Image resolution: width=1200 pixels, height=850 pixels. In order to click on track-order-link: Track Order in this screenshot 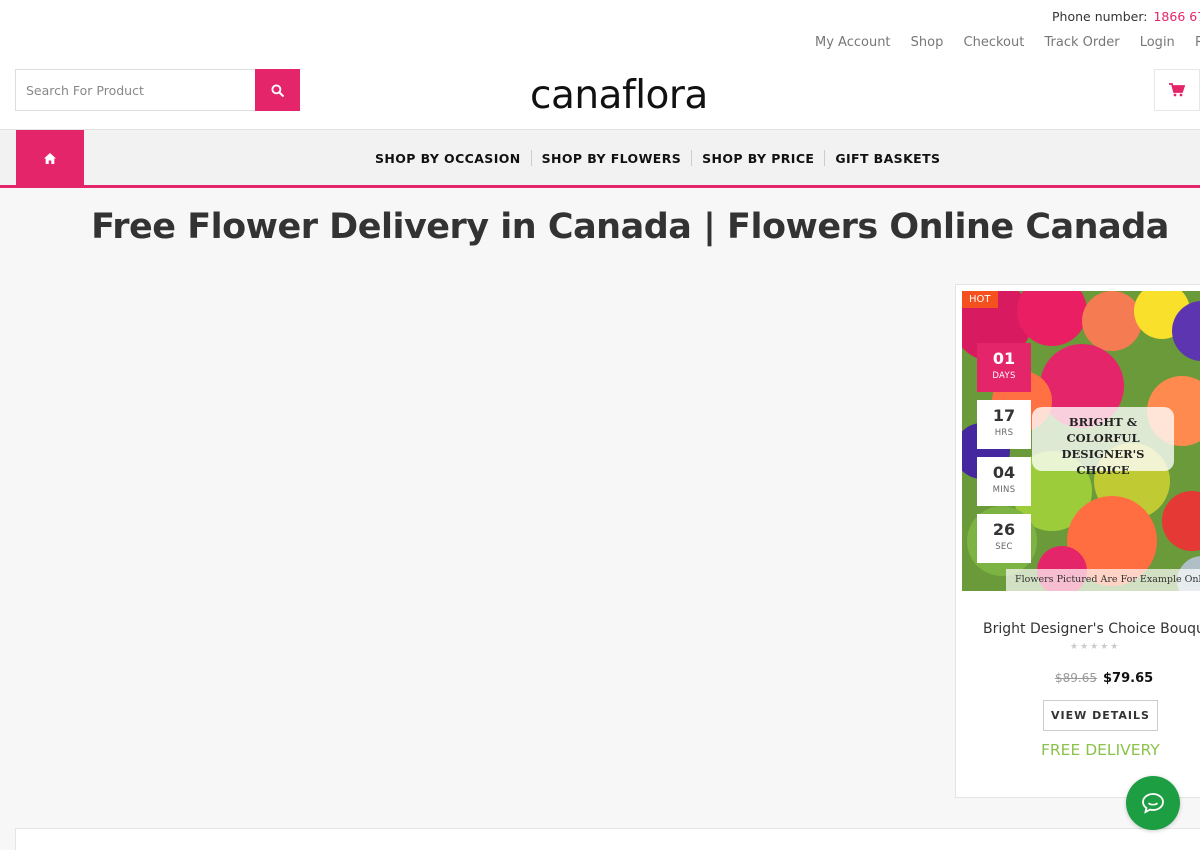, I will do `click(1081, 42)`.